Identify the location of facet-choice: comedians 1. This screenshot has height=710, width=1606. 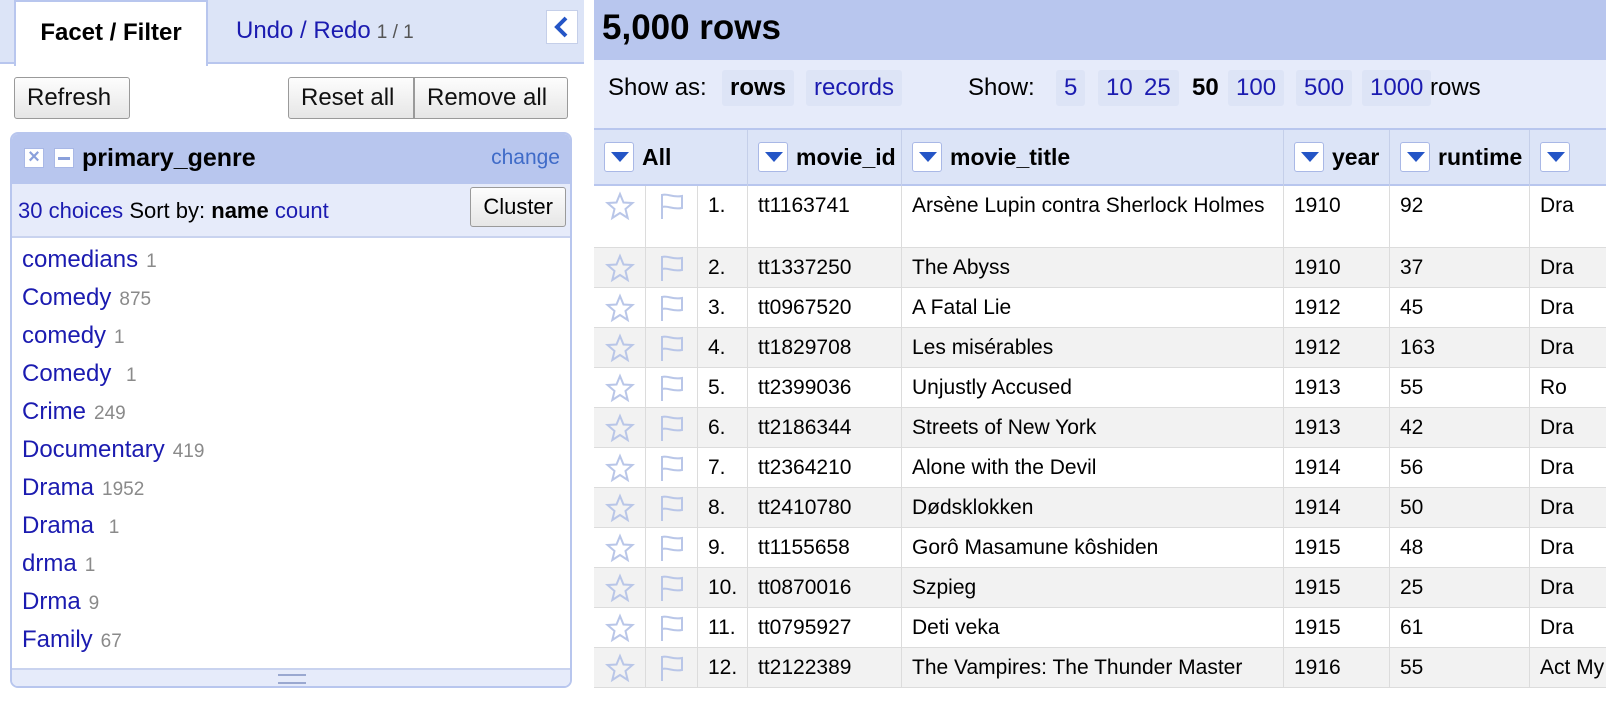
(291, 259).